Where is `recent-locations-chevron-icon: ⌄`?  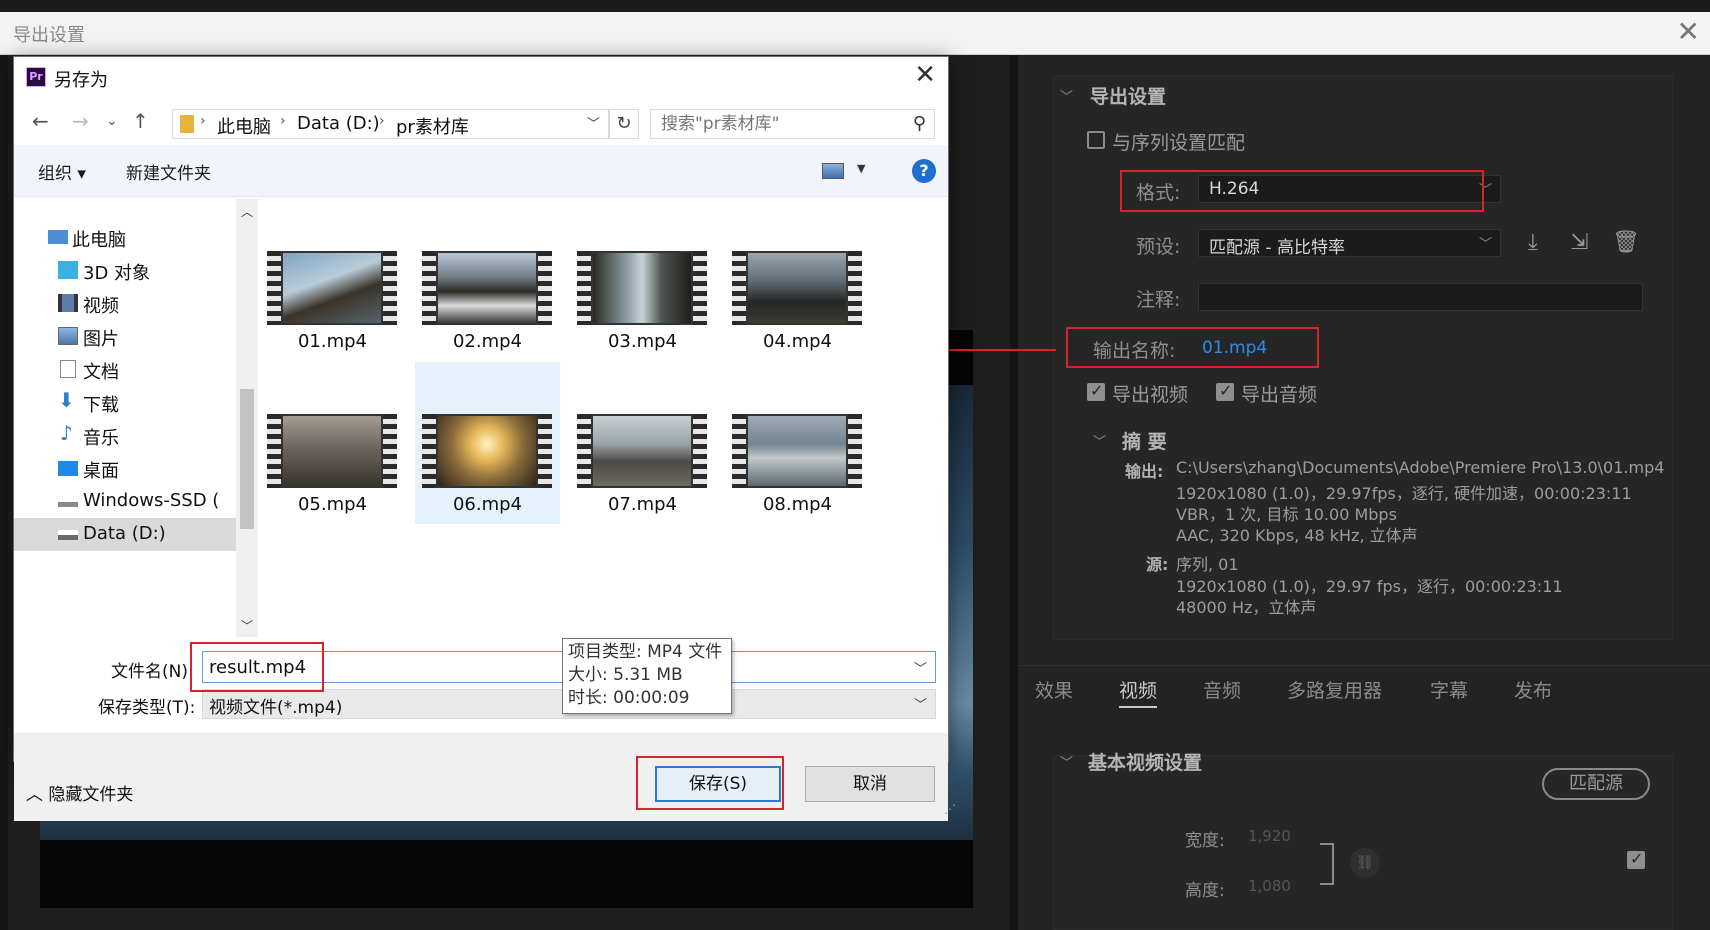 recent-locations-chevron-icon: ⌄ is located at coordinates (112, 121).